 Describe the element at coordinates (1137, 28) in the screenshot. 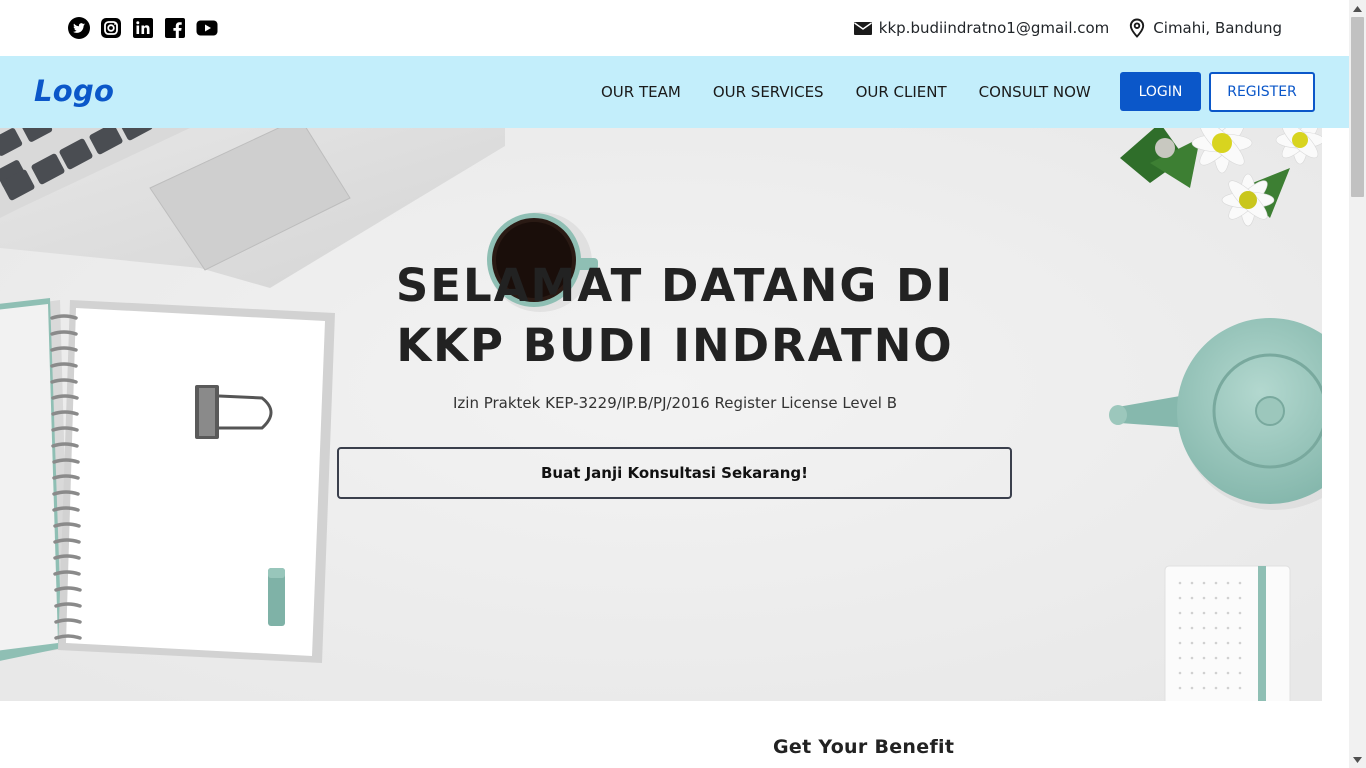

I see `location-pin-icon` at that location.